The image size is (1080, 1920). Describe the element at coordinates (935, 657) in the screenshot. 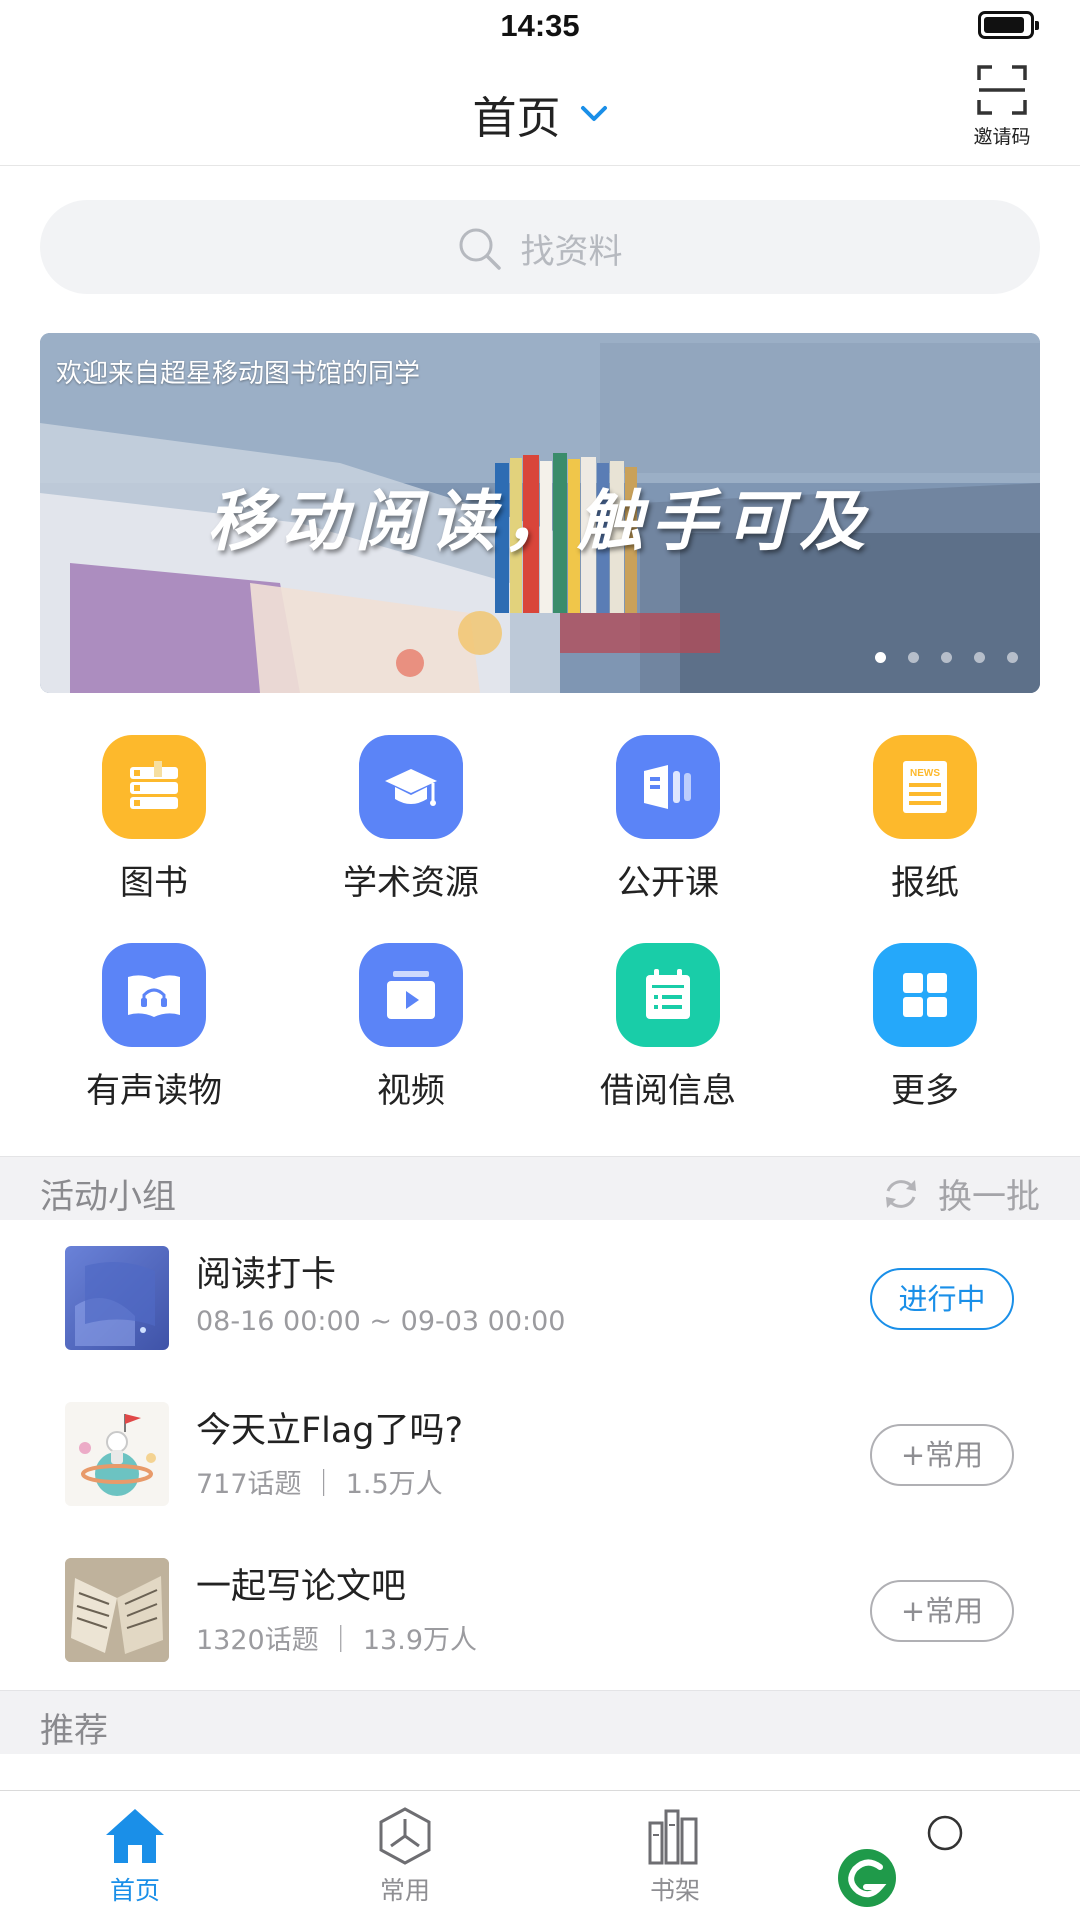

I see `carousel-indicator` at that location.